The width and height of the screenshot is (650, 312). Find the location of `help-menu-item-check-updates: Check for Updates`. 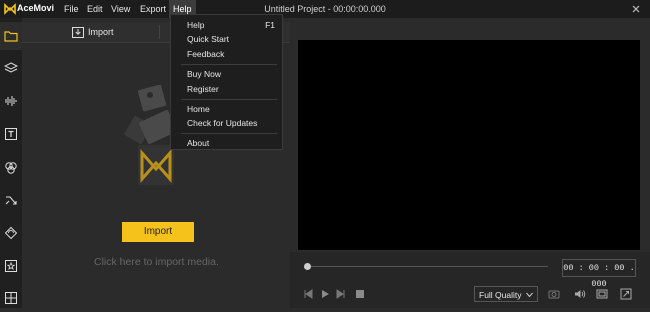

help-menu-item-check-updates: Check for Updates is located at coordinates (232, 123).